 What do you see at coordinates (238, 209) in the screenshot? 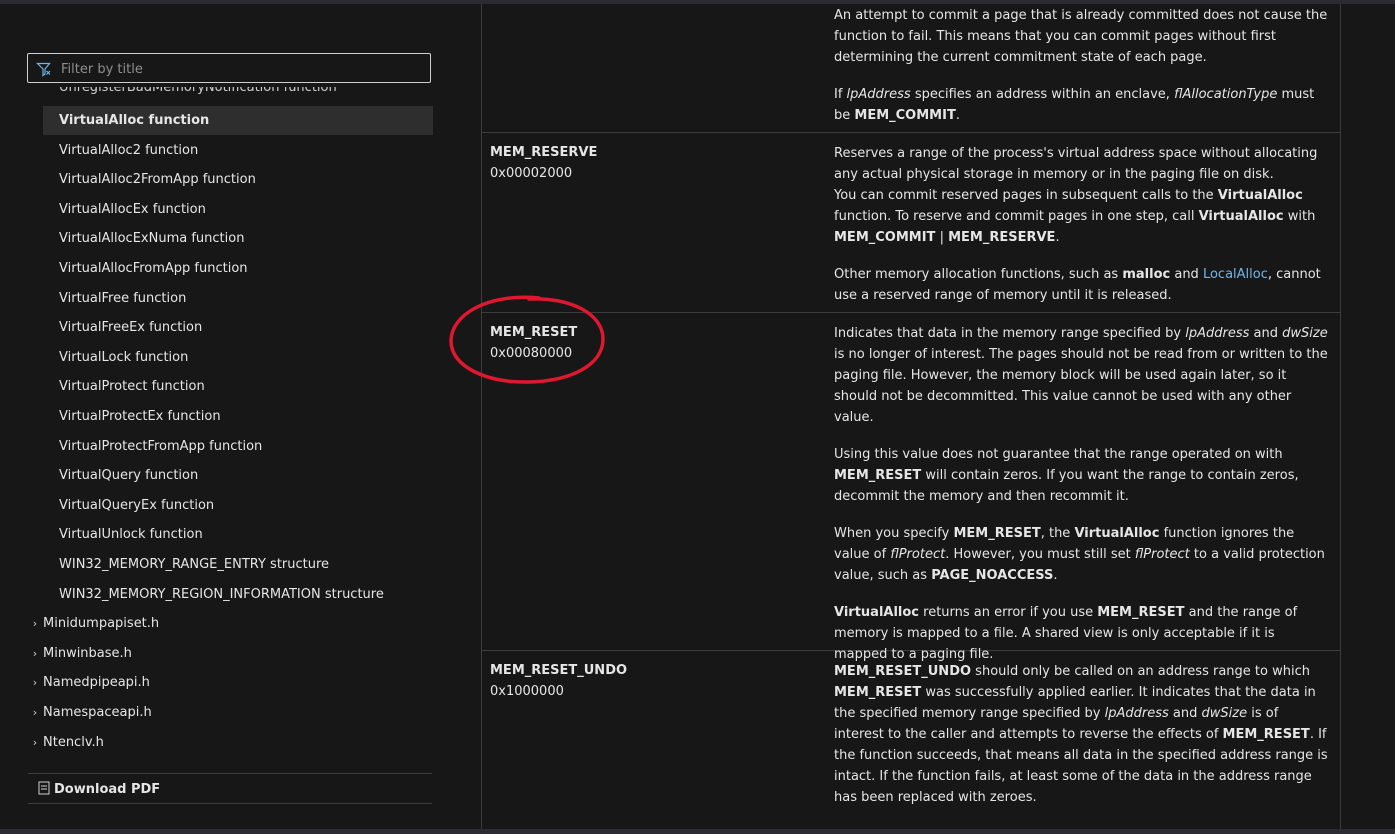
I see `toc-item: VirtualAllocEx function` at bounding box center [238, 209].